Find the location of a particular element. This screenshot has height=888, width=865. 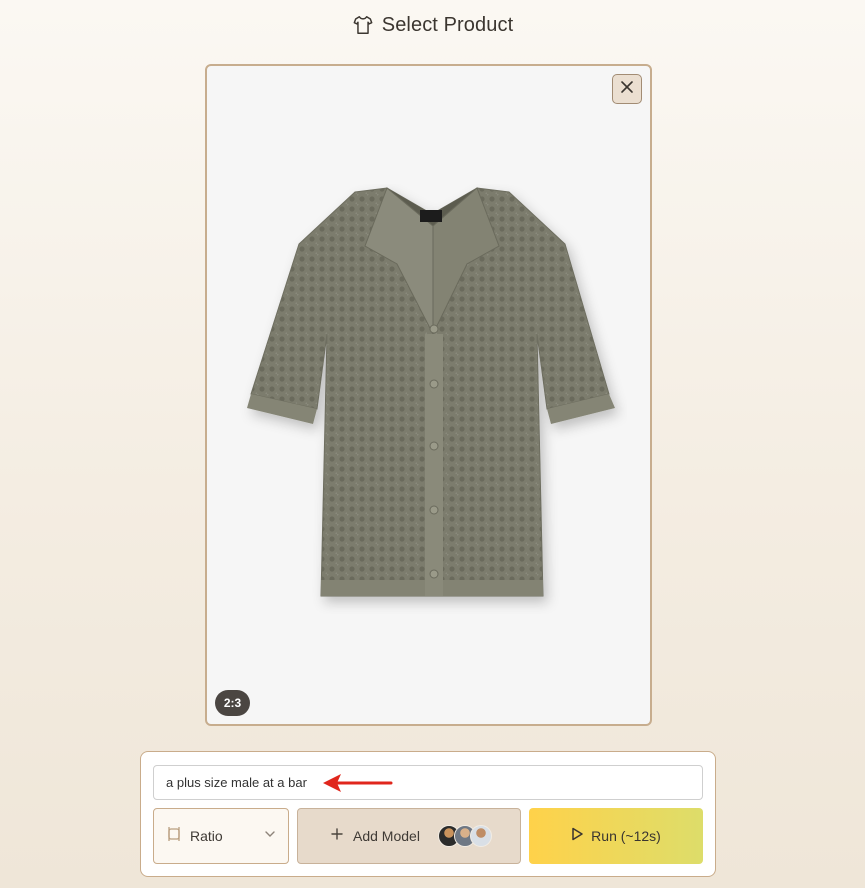

tshirt-icon is located at coordinates (363, 25).